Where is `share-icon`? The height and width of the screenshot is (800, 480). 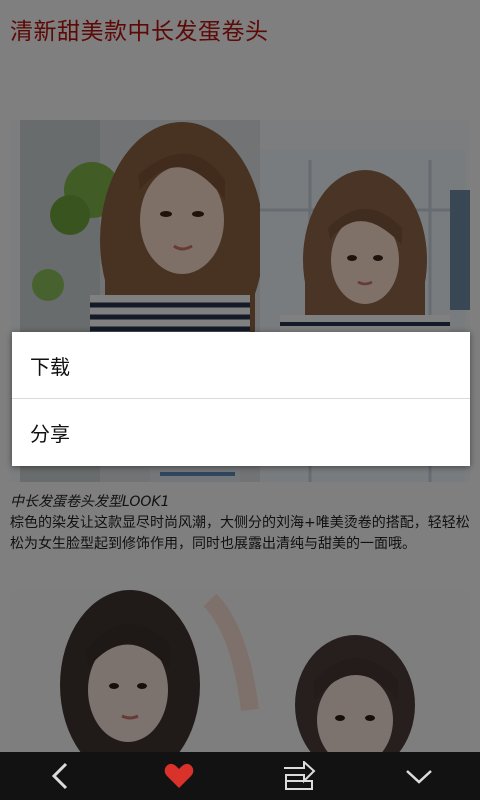 share-icon is located at coordinates (300, 775).